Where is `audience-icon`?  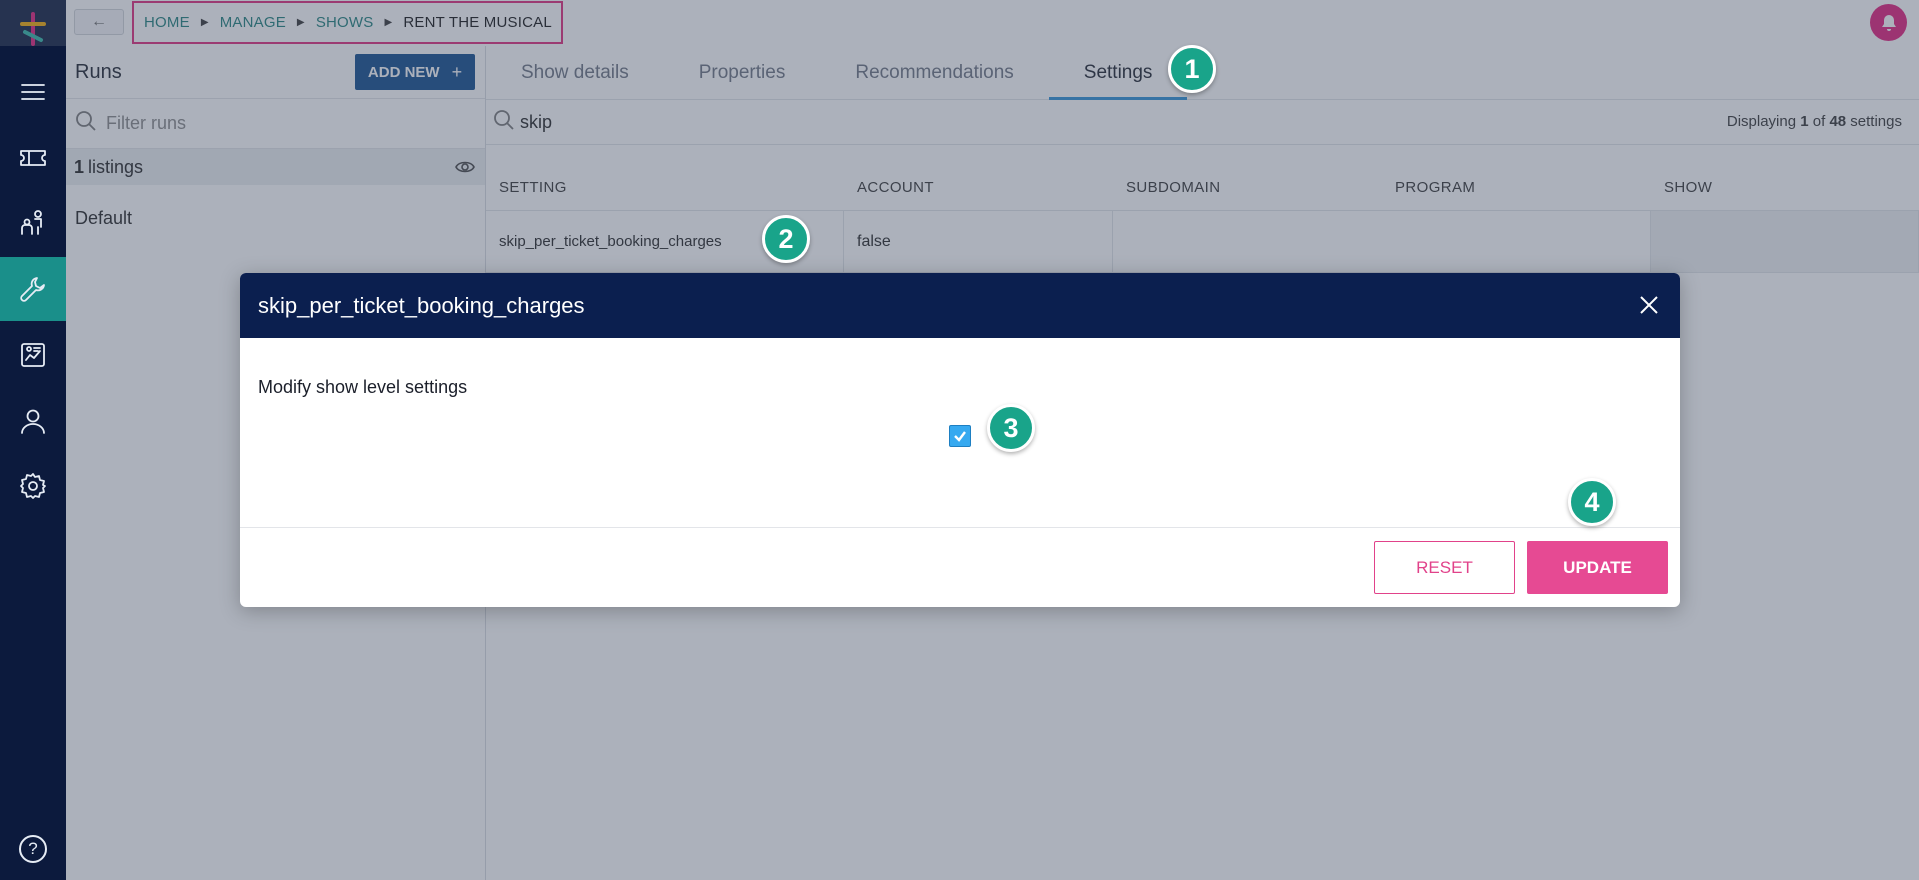
audience-icon is located at coordinates (33, 222).